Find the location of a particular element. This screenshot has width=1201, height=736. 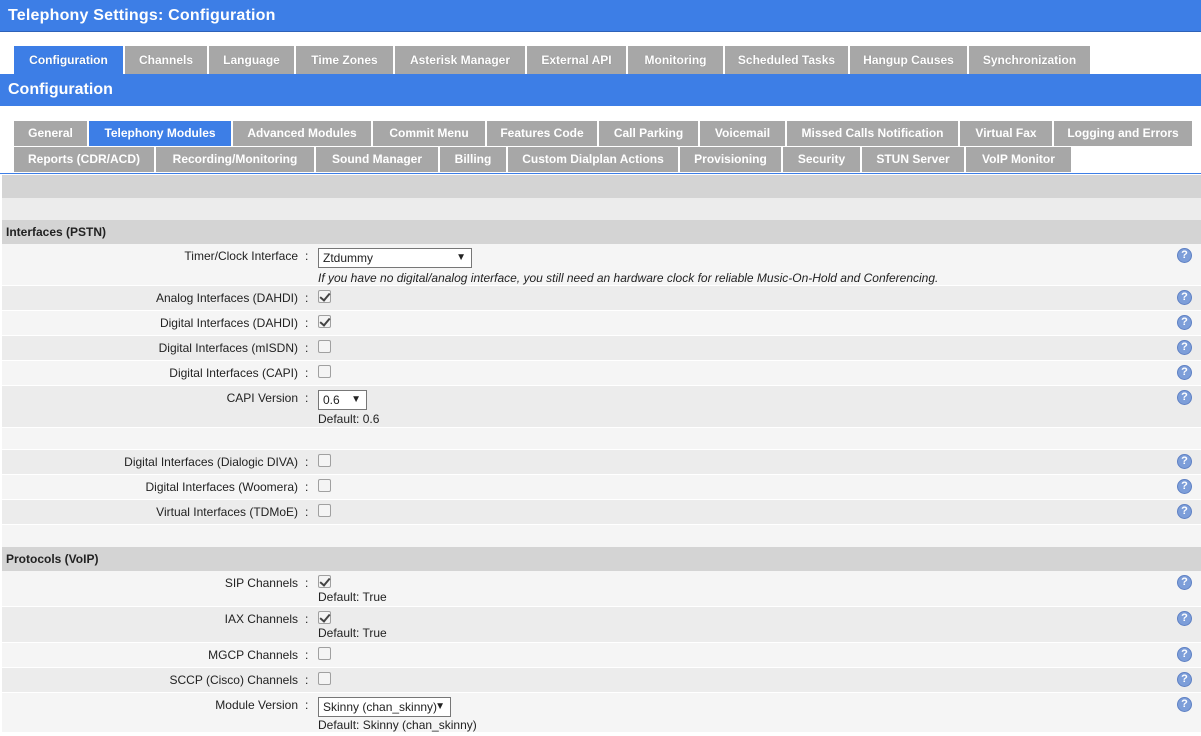

row-digital-interfaces-misdn: Digital Interfaces (mISDN) : ? is located at coordinates (601, 348).